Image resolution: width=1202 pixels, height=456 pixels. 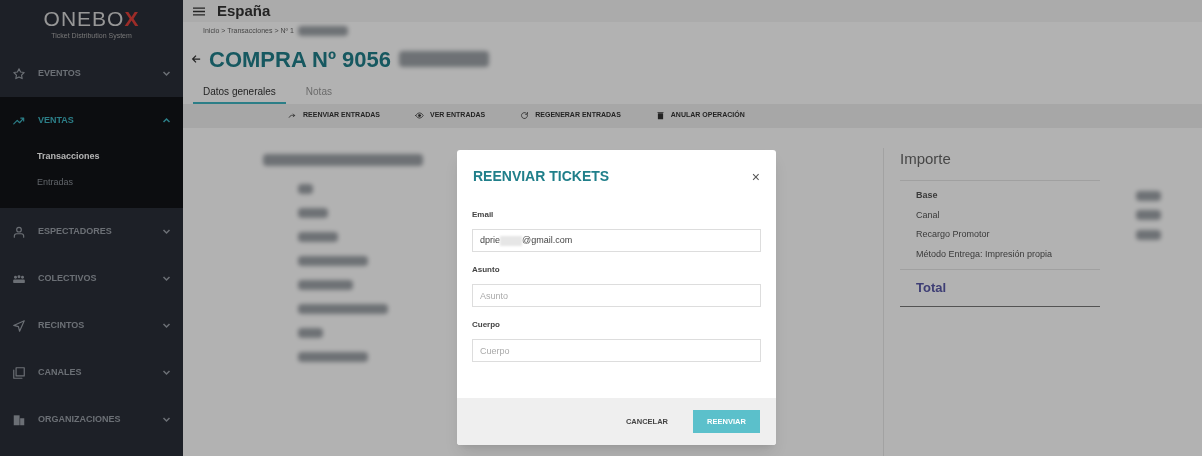 What do you see at coordinates (19, 73) in the screenshot?
I see `star-icon` at bounding box center [19, 73].